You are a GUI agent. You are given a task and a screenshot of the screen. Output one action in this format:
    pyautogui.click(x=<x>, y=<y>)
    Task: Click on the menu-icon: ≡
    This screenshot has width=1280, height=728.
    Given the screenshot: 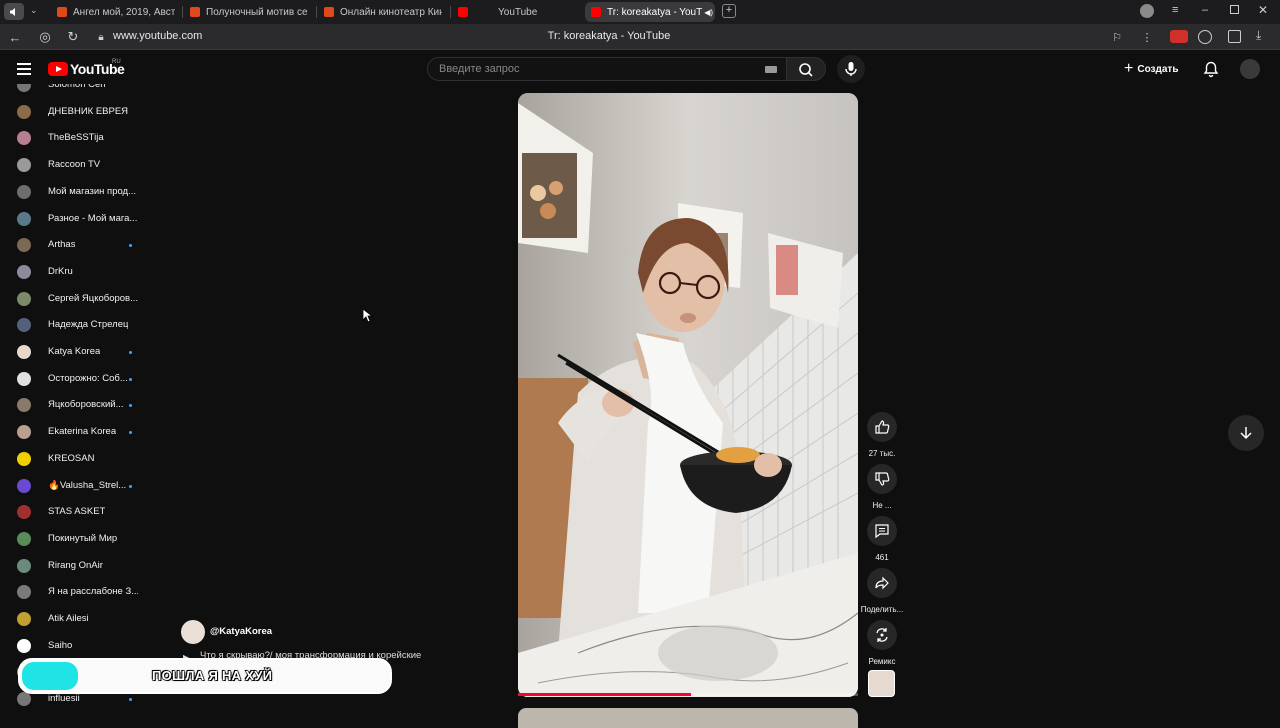 What is the action you would take?
    pyautogui.click(x=1175, y=10)
    